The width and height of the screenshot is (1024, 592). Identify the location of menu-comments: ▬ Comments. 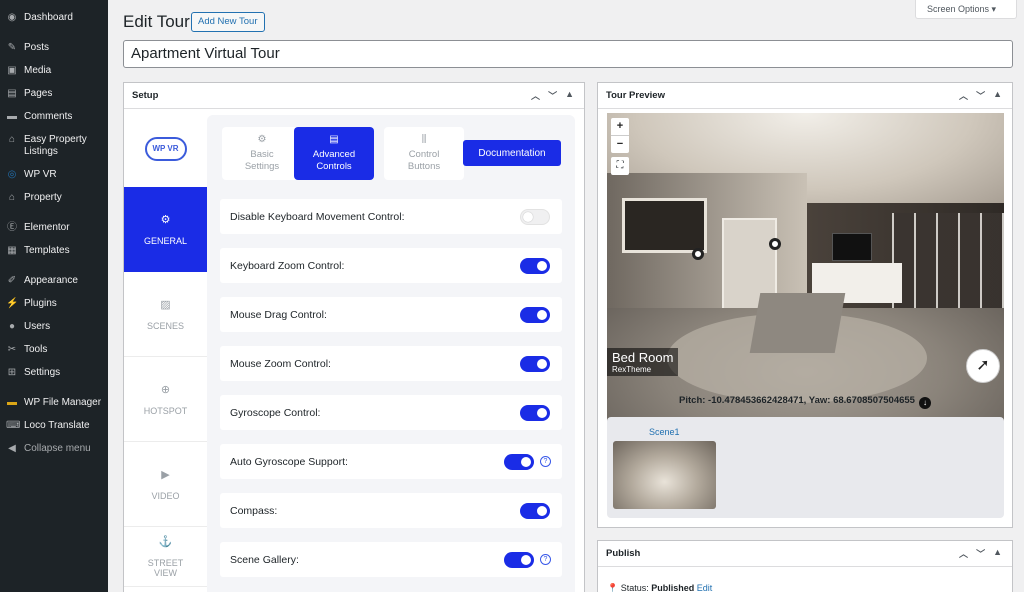
(54, 118).